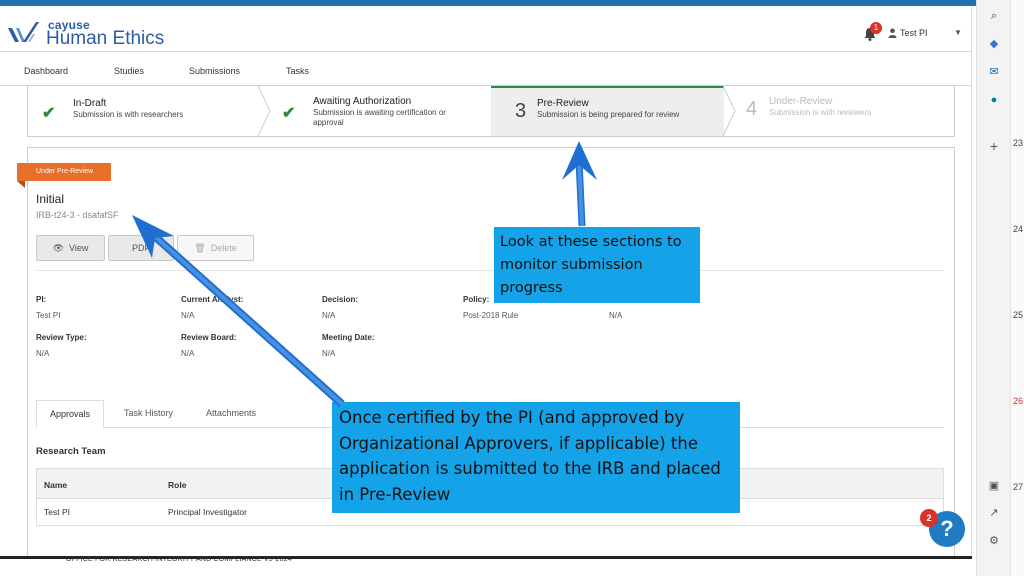  I want to click on meeting-date-label: Meeting Date:, so click(348, 337).